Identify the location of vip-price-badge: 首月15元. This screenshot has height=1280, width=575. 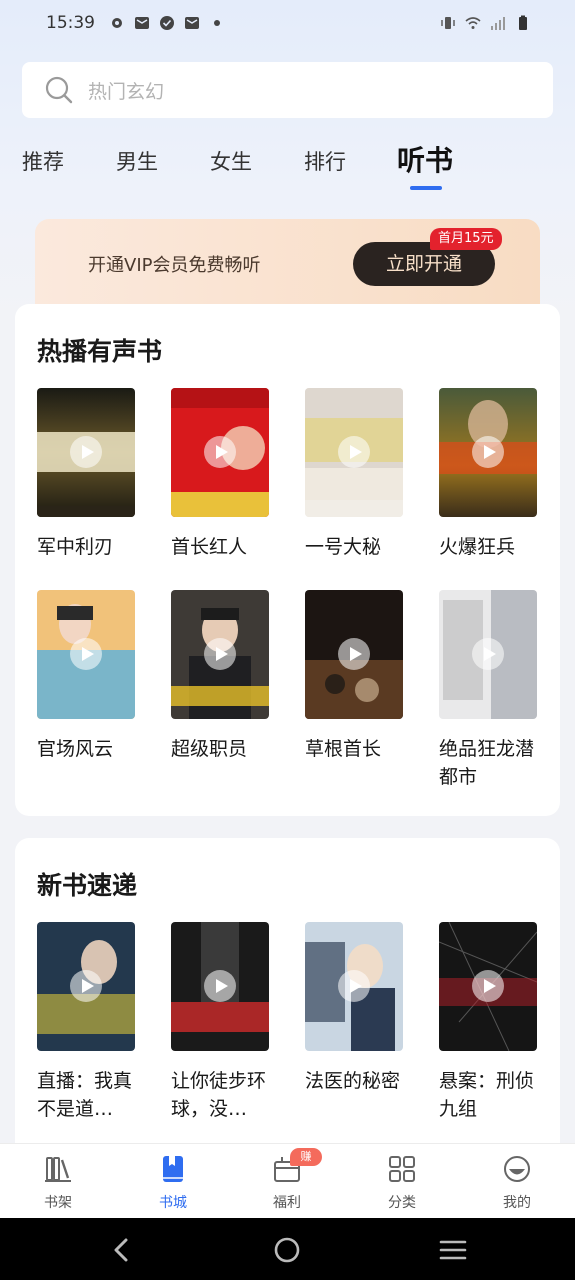
(466, 239).